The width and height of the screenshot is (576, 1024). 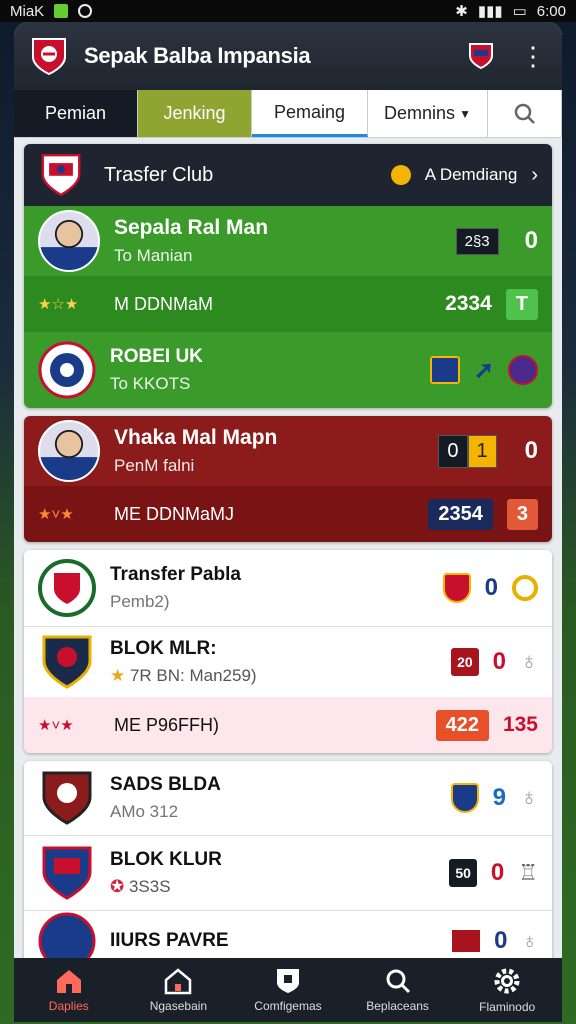 I want to click on club-value-2: 135, so click(x=520, y=724).